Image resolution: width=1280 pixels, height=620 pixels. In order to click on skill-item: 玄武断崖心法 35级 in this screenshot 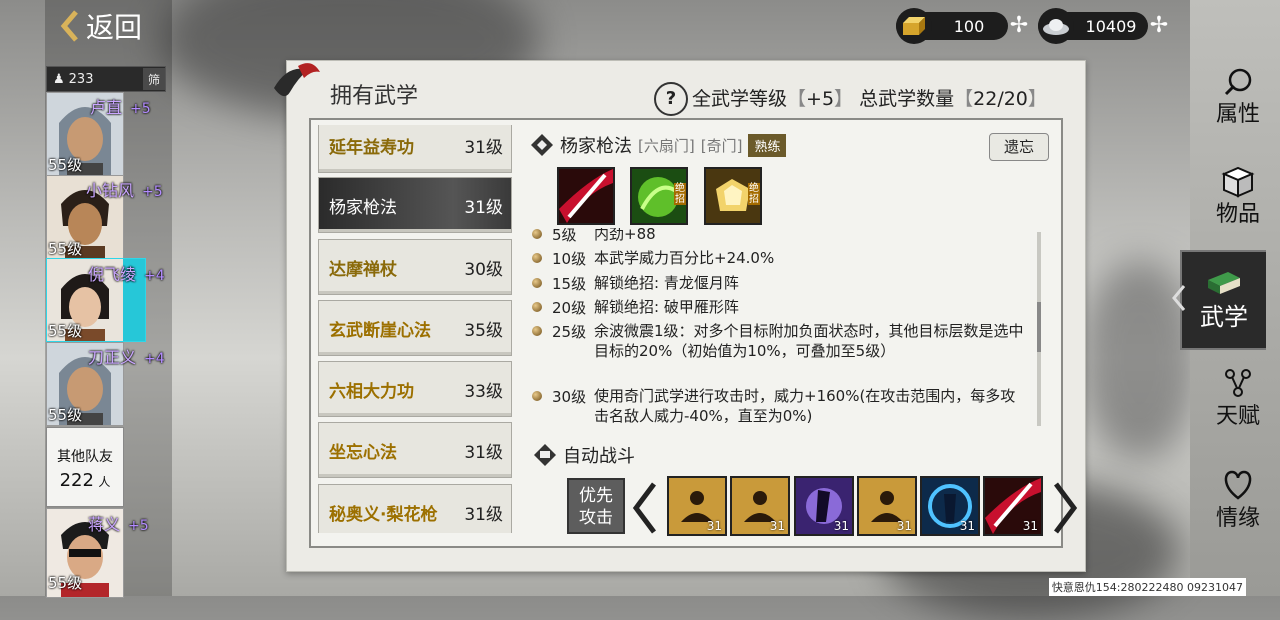, I will do `click(415, 328)`.